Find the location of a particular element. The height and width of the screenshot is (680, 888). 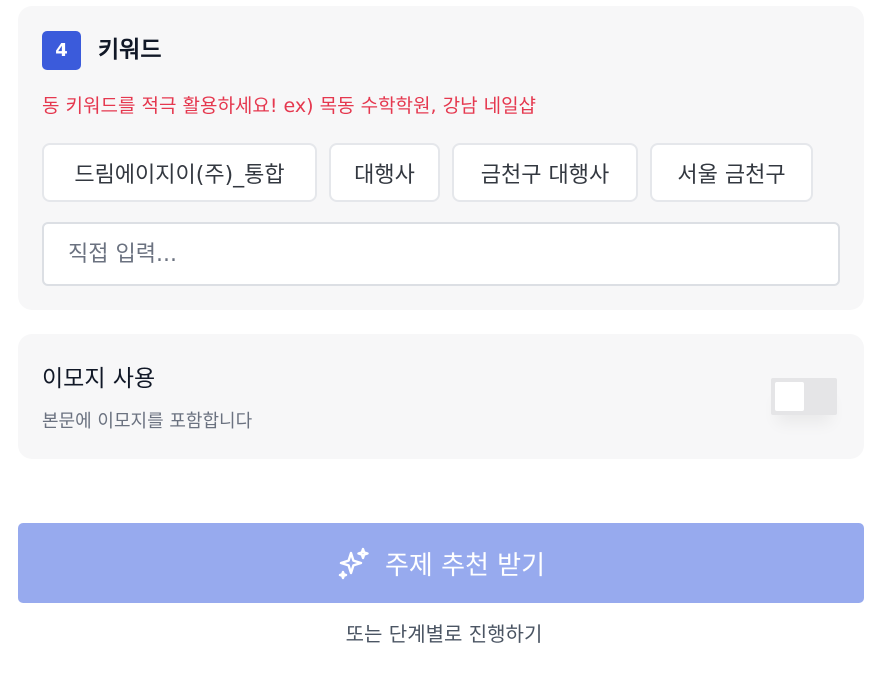

keyword-hint: 동 키워드를 적극 활용하세요! ex) 목동 수학학원, 강남 네일샵 is located at coordinates (289, 106).